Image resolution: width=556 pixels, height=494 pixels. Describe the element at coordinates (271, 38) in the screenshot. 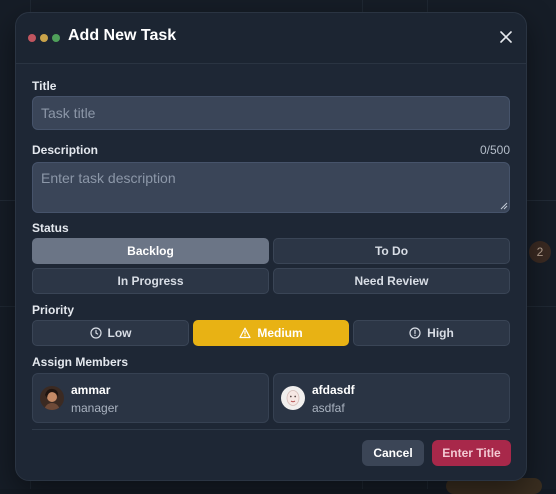

I see `dialog-header: Add New Task` at that location.